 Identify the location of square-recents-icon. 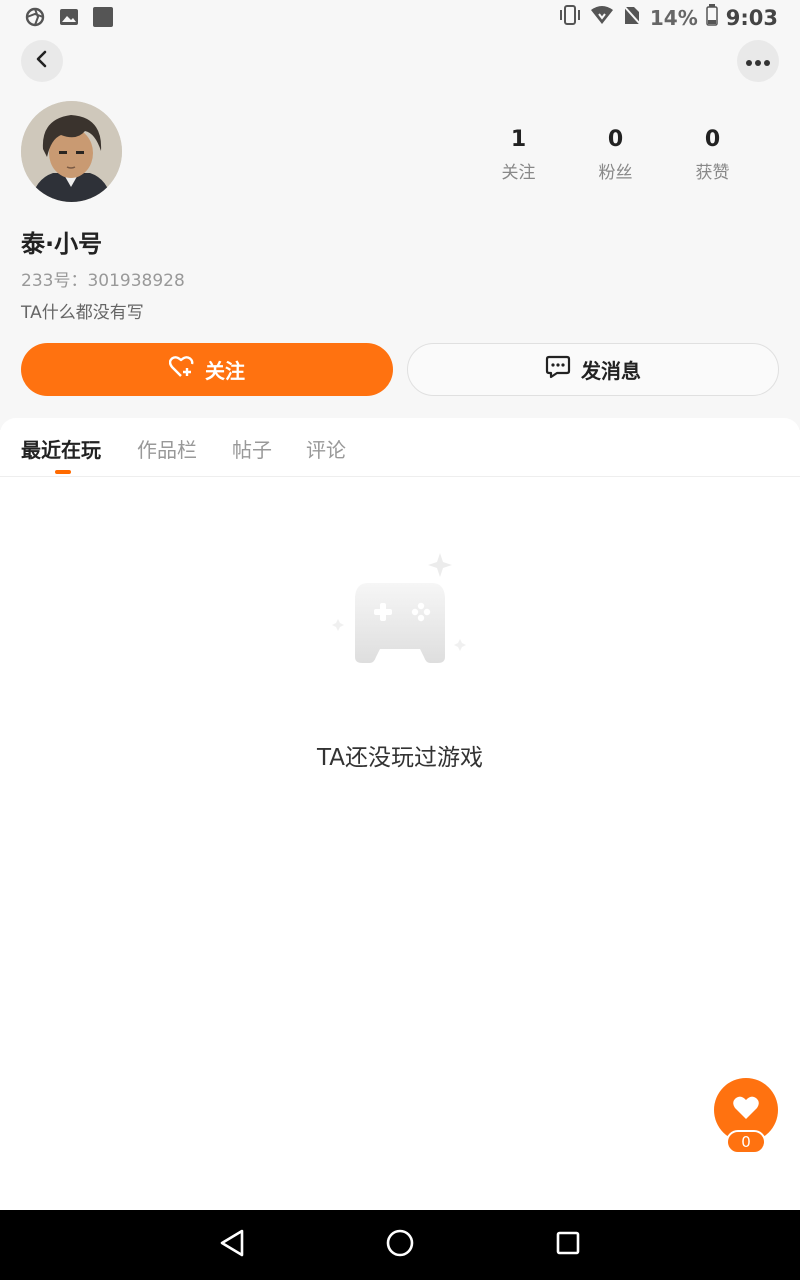
(568, 1245).